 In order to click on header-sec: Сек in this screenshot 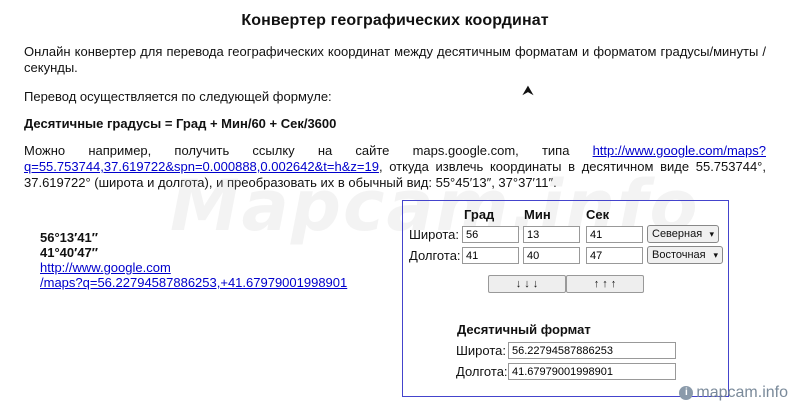, I will do `click(598, 214)`.